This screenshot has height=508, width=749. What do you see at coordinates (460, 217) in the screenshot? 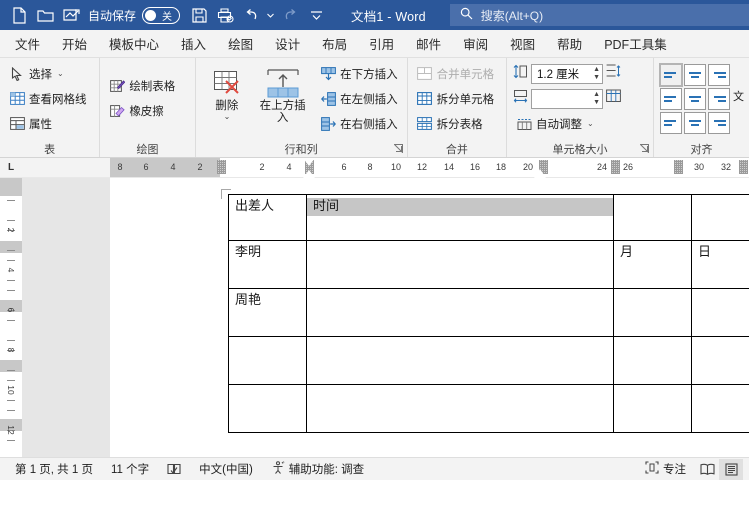
I see `table-cell: 时间` at bounding box center [460, 217].